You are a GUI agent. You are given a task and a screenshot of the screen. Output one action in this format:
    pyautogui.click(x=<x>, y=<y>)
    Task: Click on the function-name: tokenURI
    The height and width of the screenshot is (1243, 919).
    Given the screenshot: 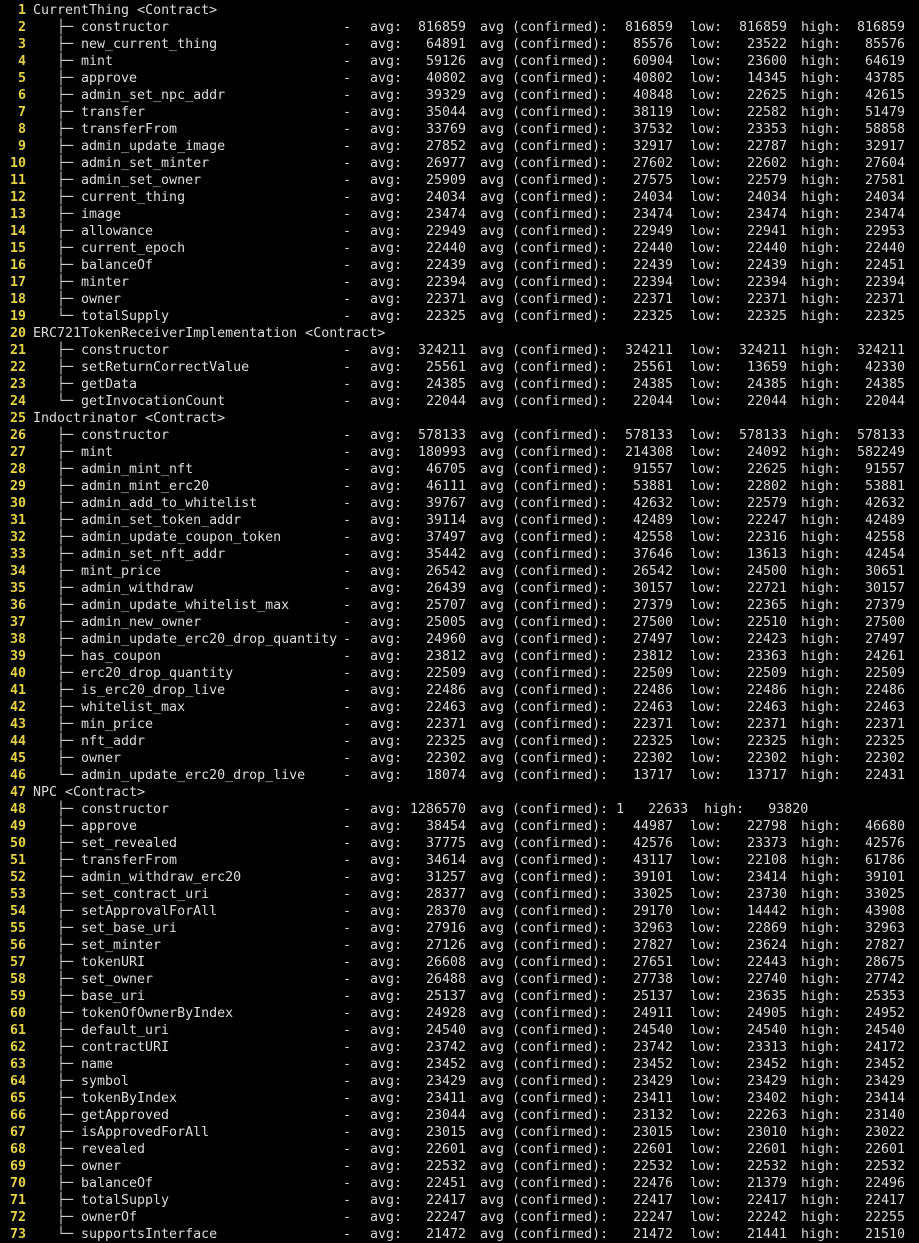 What is the action you would take?
    pyautogui.click(x=113, y=962)
    